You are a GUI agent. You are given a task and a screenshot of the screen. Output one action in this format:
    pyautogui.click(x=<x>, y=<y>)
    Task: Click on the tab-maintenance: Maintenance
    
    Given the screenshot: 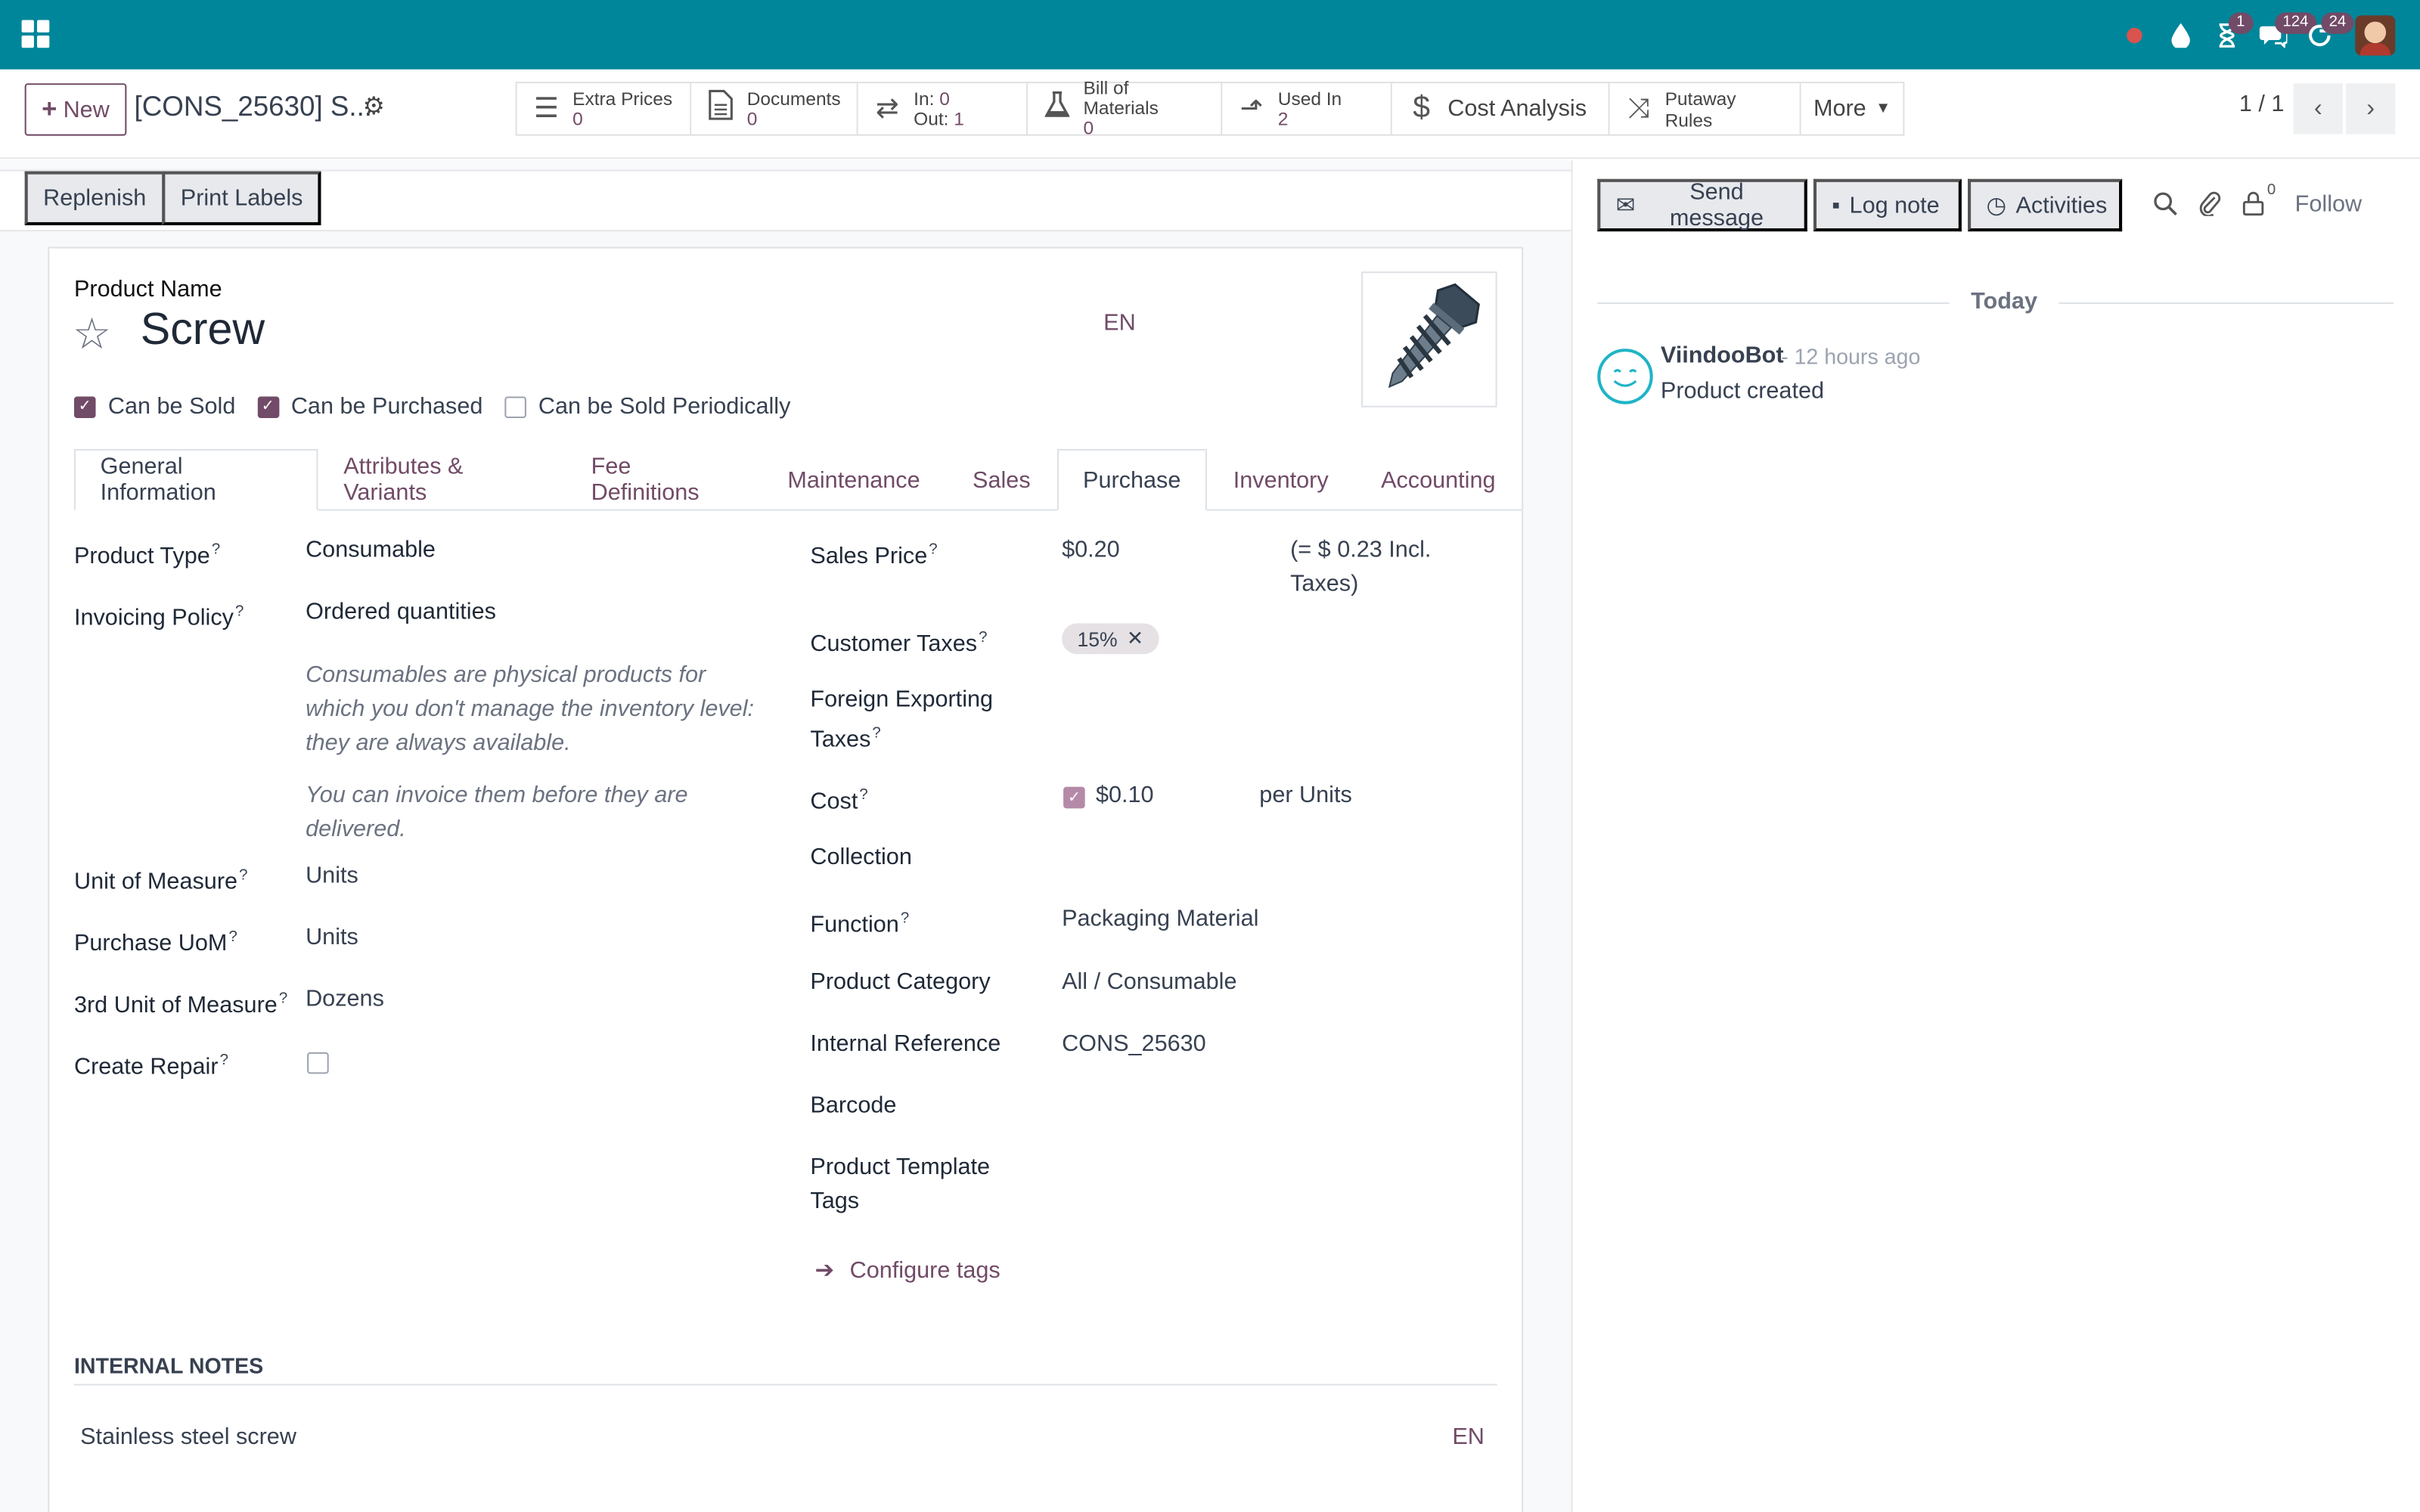 What is the action you would take?
    pyautogui.click(x=854, y=480)
    